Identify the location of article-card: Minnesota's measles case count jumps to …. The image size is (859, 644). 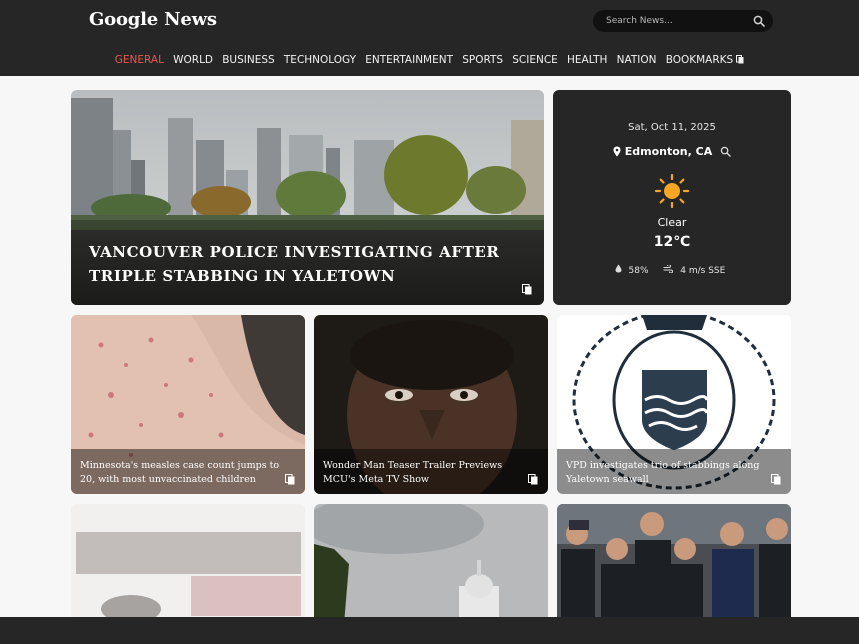
(188, 404).